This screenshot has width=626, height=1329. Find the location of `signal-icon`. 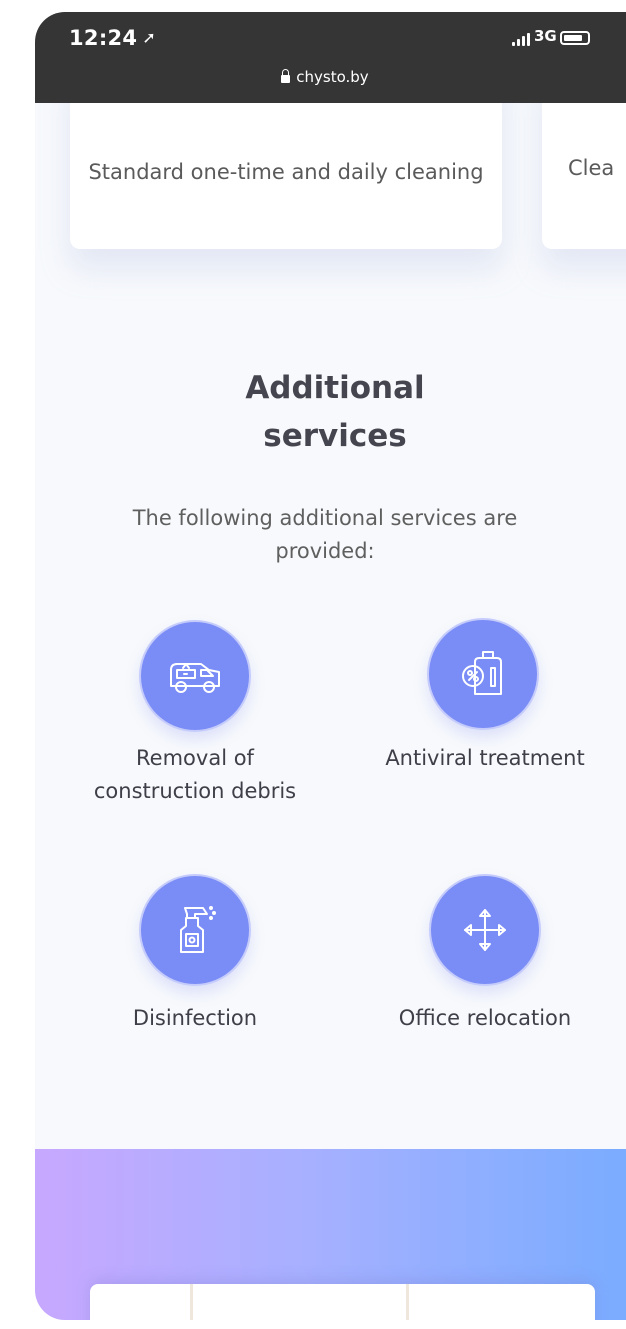

signal-icon is located at coordinates (521, 39).